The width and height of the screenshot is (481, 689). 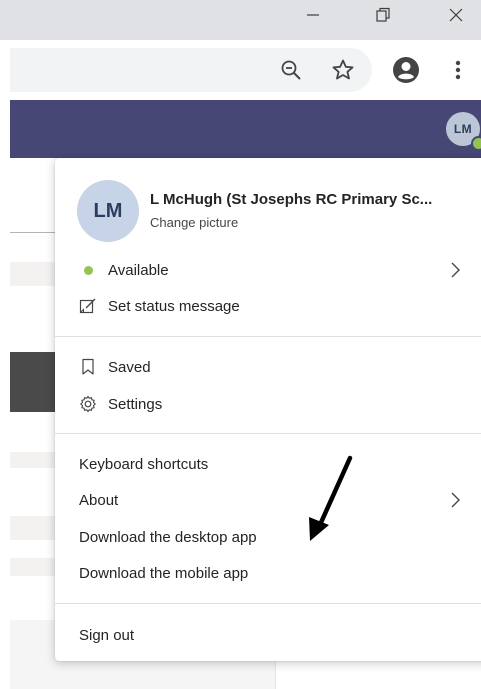 I want to click on close-icon, so click(x=456, y=15).